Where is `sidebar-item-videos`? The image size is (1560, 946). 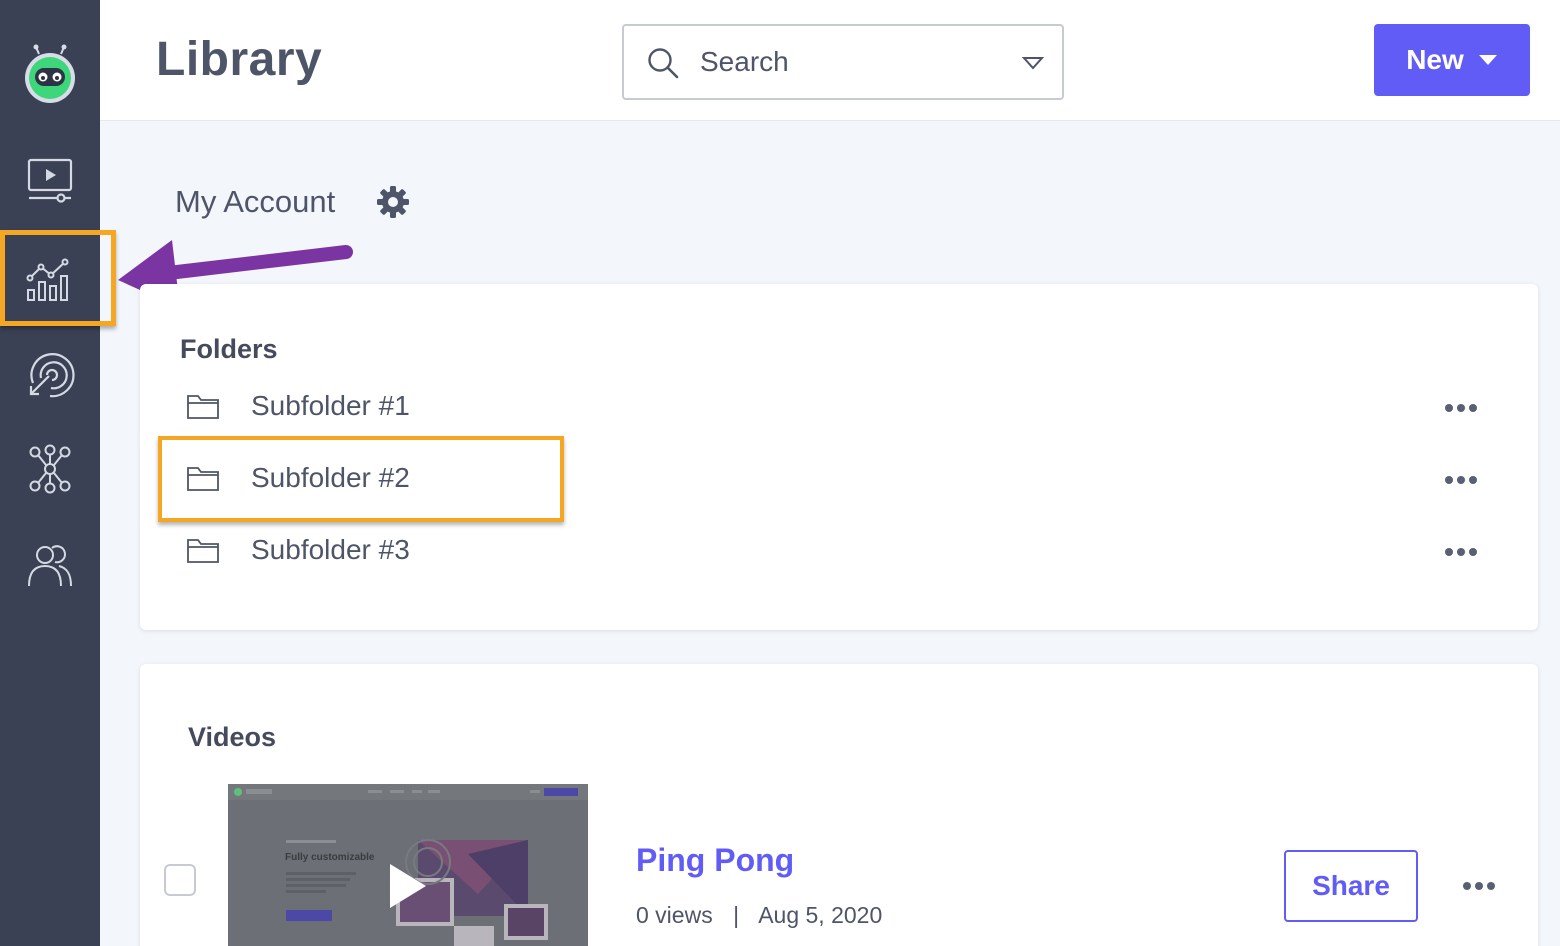 sidebar-item-videos is located at coordinates (50, 181).